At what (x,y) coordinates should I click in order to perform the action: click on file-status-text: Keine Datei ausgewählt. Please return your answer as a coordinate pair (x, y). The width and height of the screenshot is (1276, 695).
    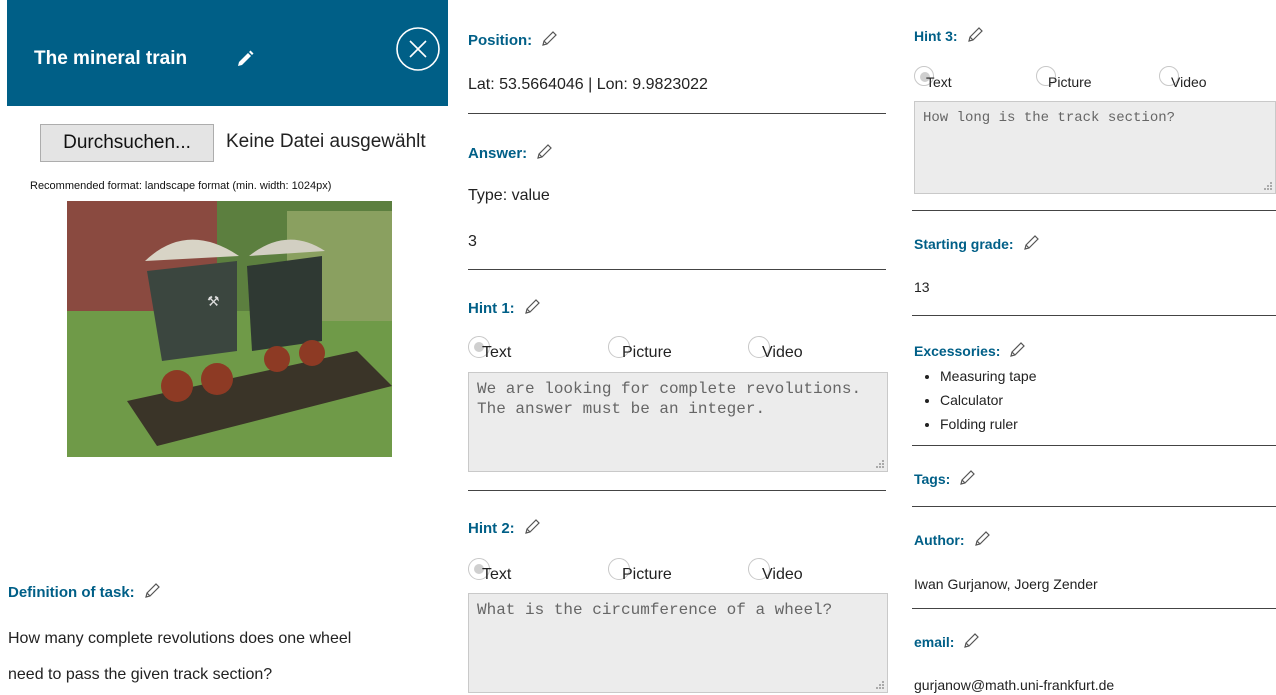
    Looking at the image, I should click on (326, 141).